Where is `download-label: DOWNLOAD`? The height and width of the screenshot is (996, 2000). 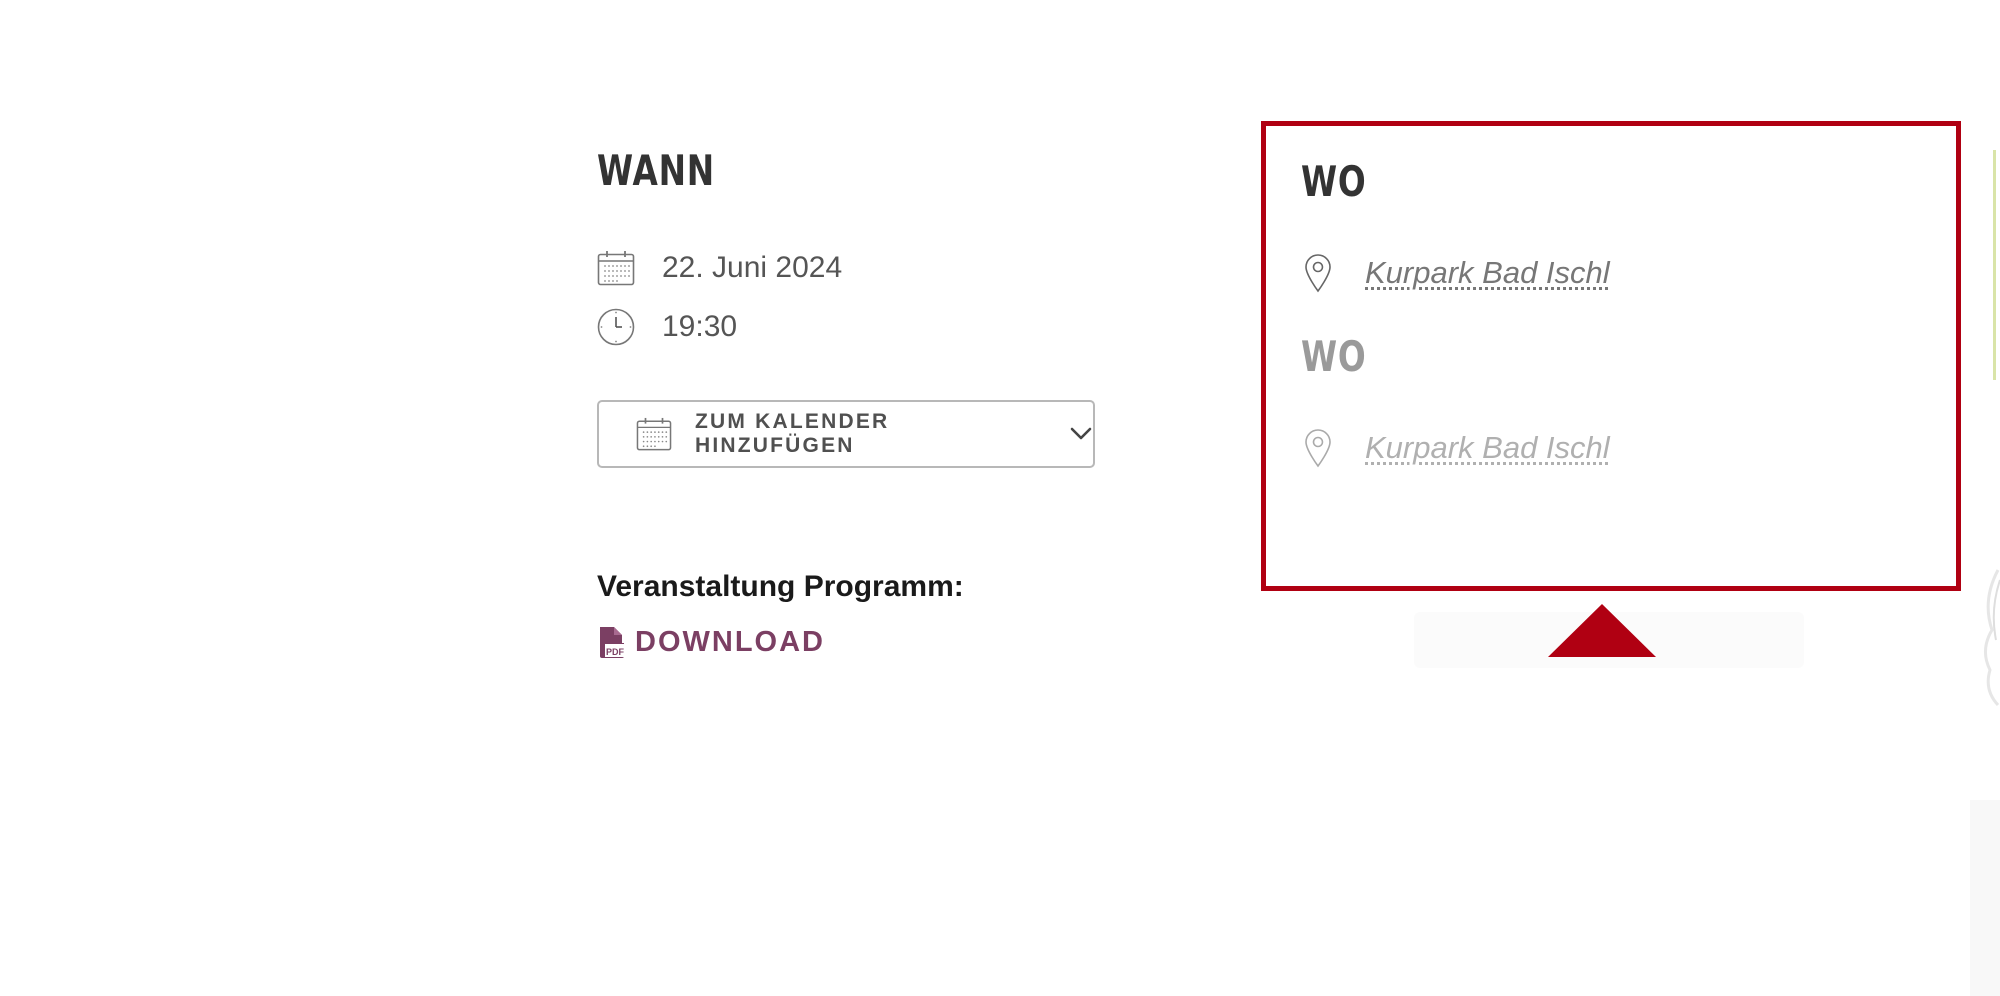
download-label: DOWNLOAD is located at coordinates (730, 642).